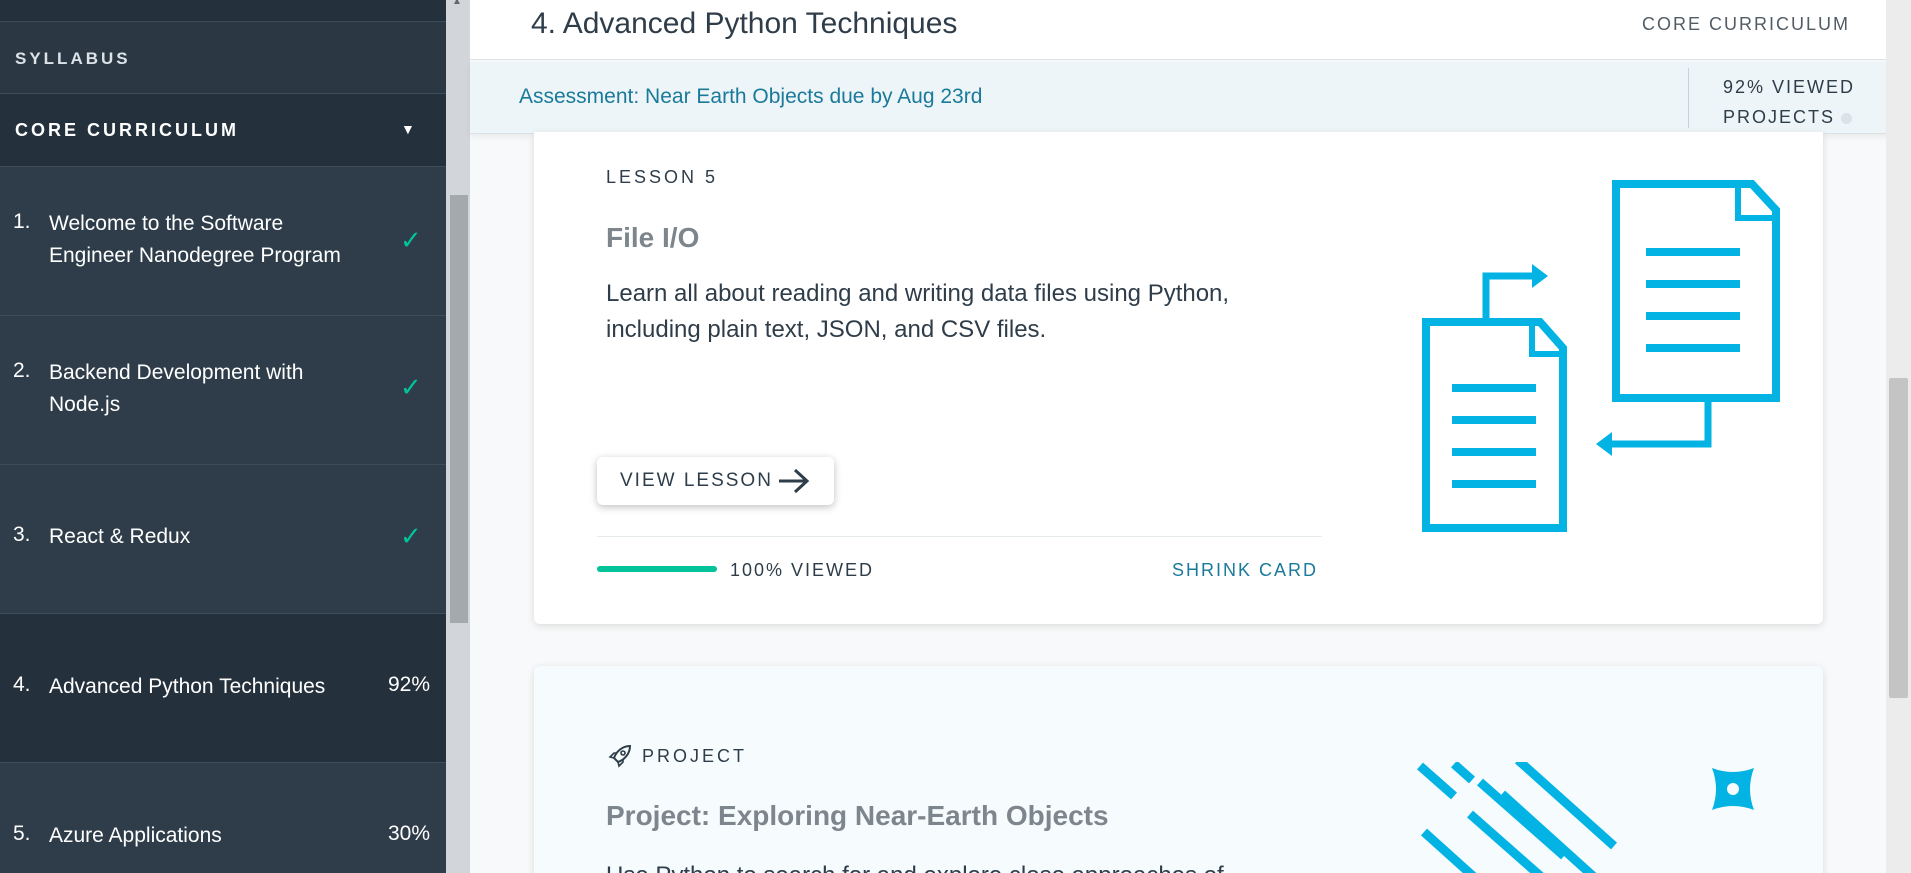 The image size is (1911, 873). I want to click on projects-status: PROJECTS, so click(1789, 117).